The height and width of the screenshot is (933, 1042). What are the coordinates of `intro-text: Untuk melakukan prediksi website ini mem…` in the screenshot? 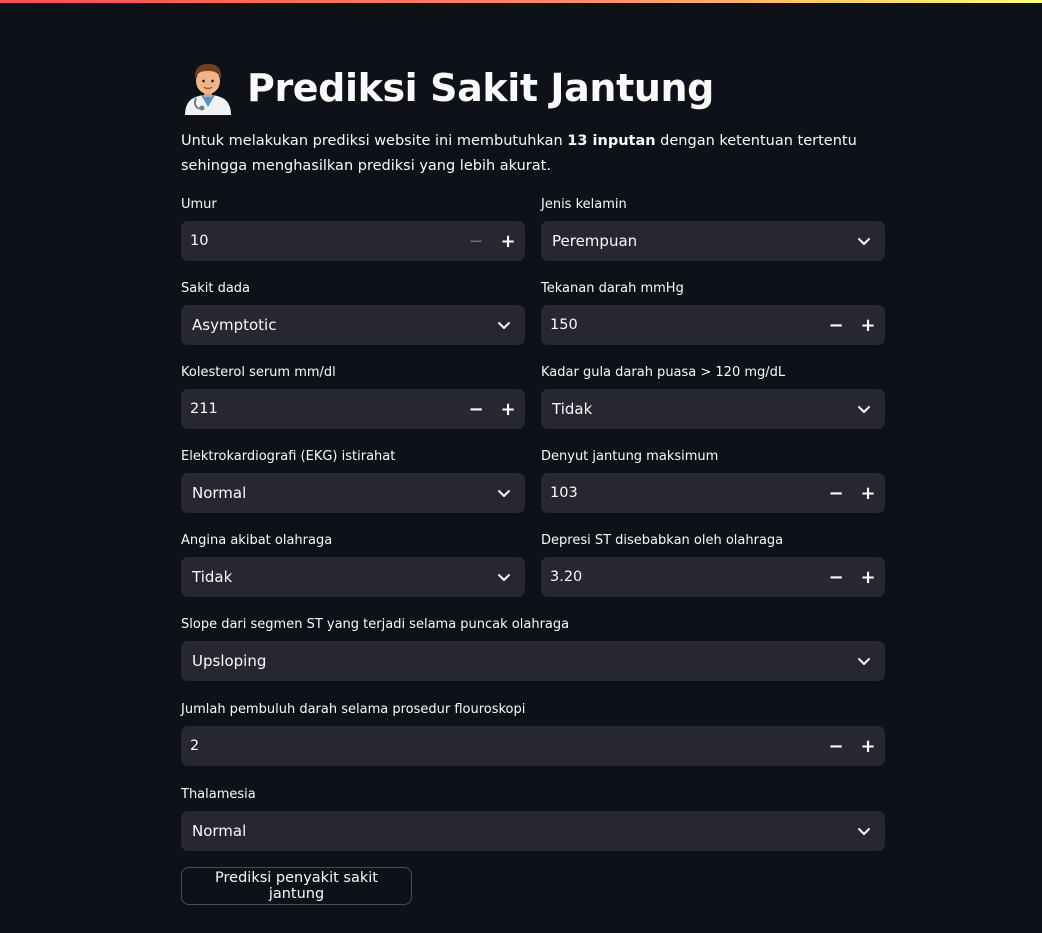 It's located at (533, 154).